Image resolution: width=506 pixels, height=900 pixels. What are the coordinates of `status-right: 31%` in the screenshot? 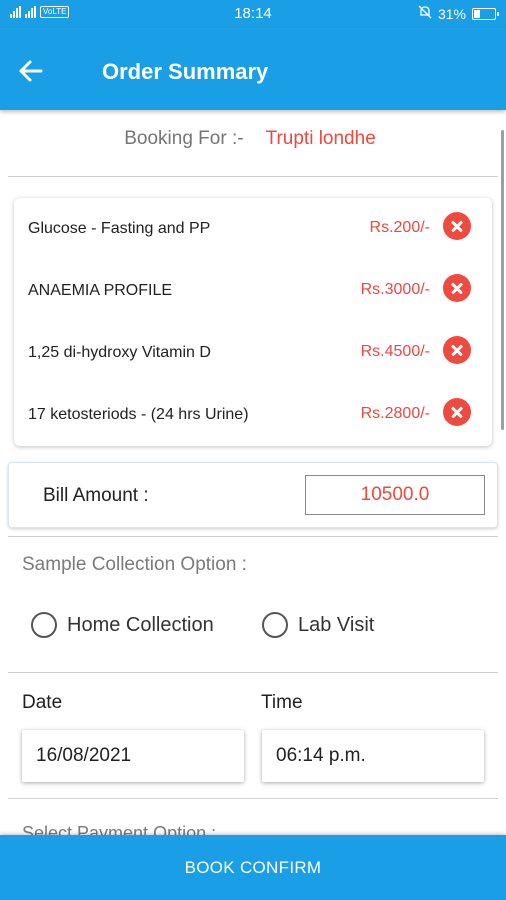 It's located at (458, 13).